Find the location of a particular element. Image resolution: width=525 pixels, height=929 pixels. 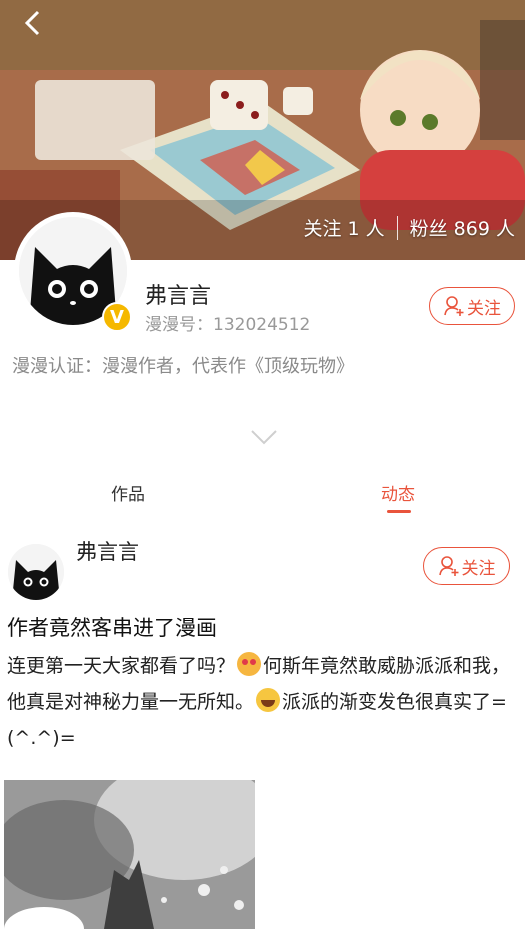

expand-profile-button is located at coordinates (264, 437).